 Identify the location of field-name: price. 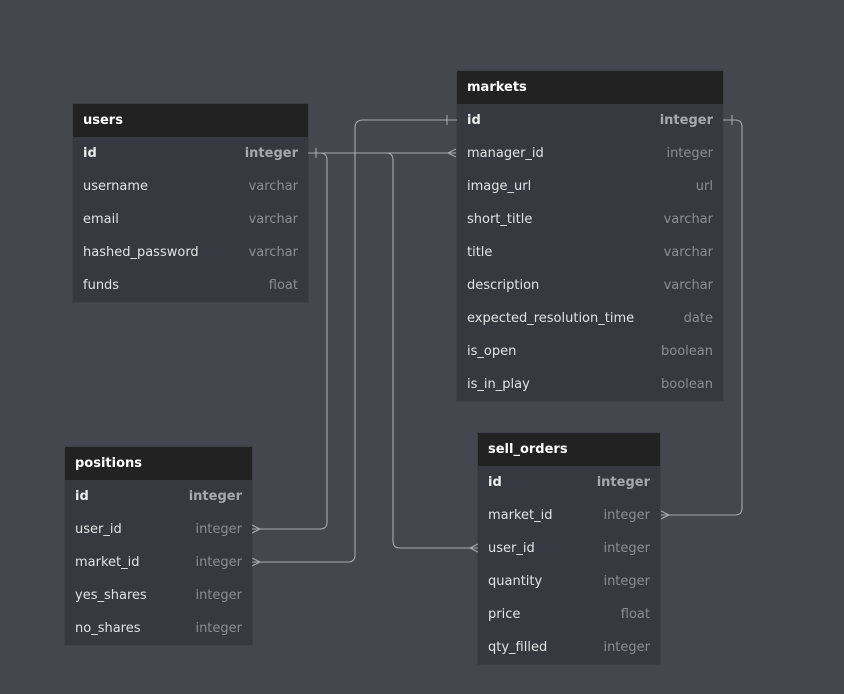
(504, 614).